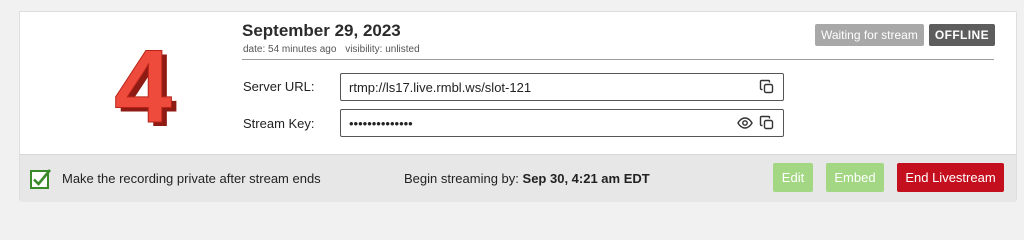 The image size is (1024, 240). Describe the element at coordinates (382, 49) in the screenshot. I see `stream-visibility: visibility: unlisted` at that location.